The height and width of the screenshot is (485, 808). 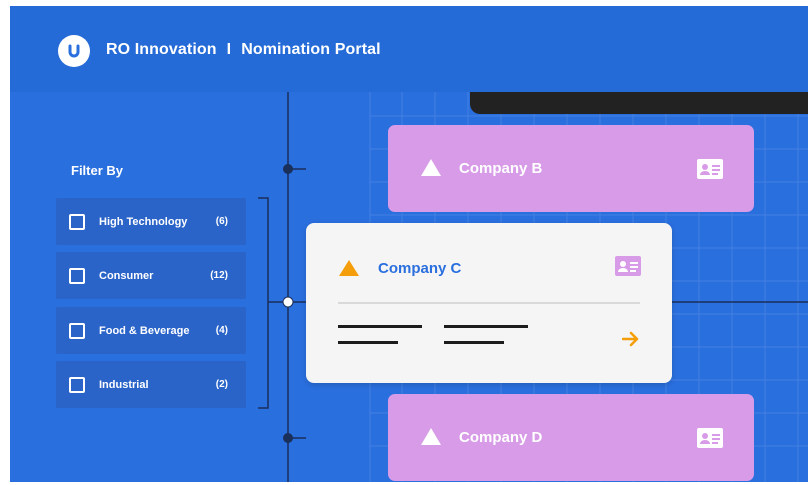 I want to click on filter-item-high-technology: High Technology (6), so click(x=151, y=221).